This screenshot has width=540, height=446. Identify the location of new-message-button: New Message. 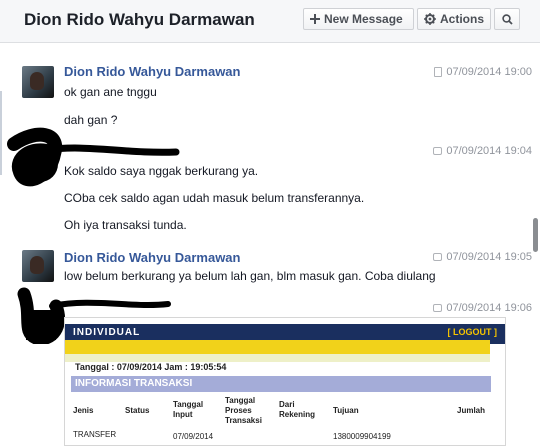
(358, 19).